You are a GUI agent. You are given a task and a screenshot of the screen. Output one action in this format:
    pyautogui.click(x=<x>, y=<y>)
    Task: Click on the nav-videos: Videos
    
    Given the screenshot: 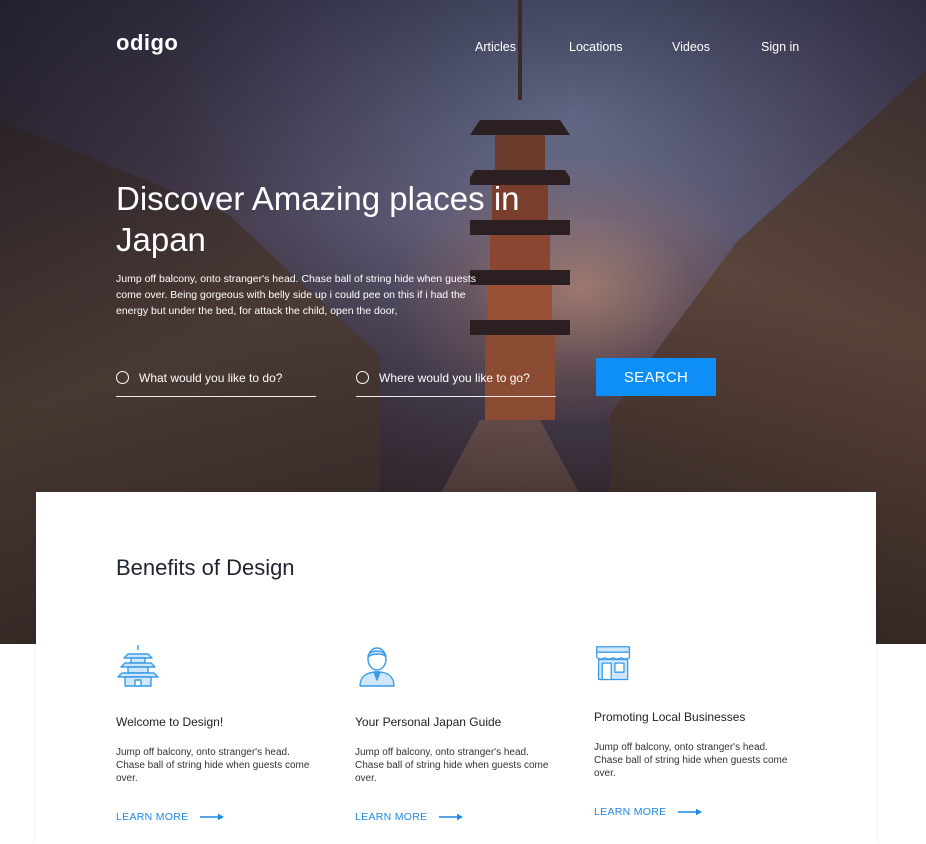 What is the action you would take?
    pyautogui.click(x=691, y=47)
    